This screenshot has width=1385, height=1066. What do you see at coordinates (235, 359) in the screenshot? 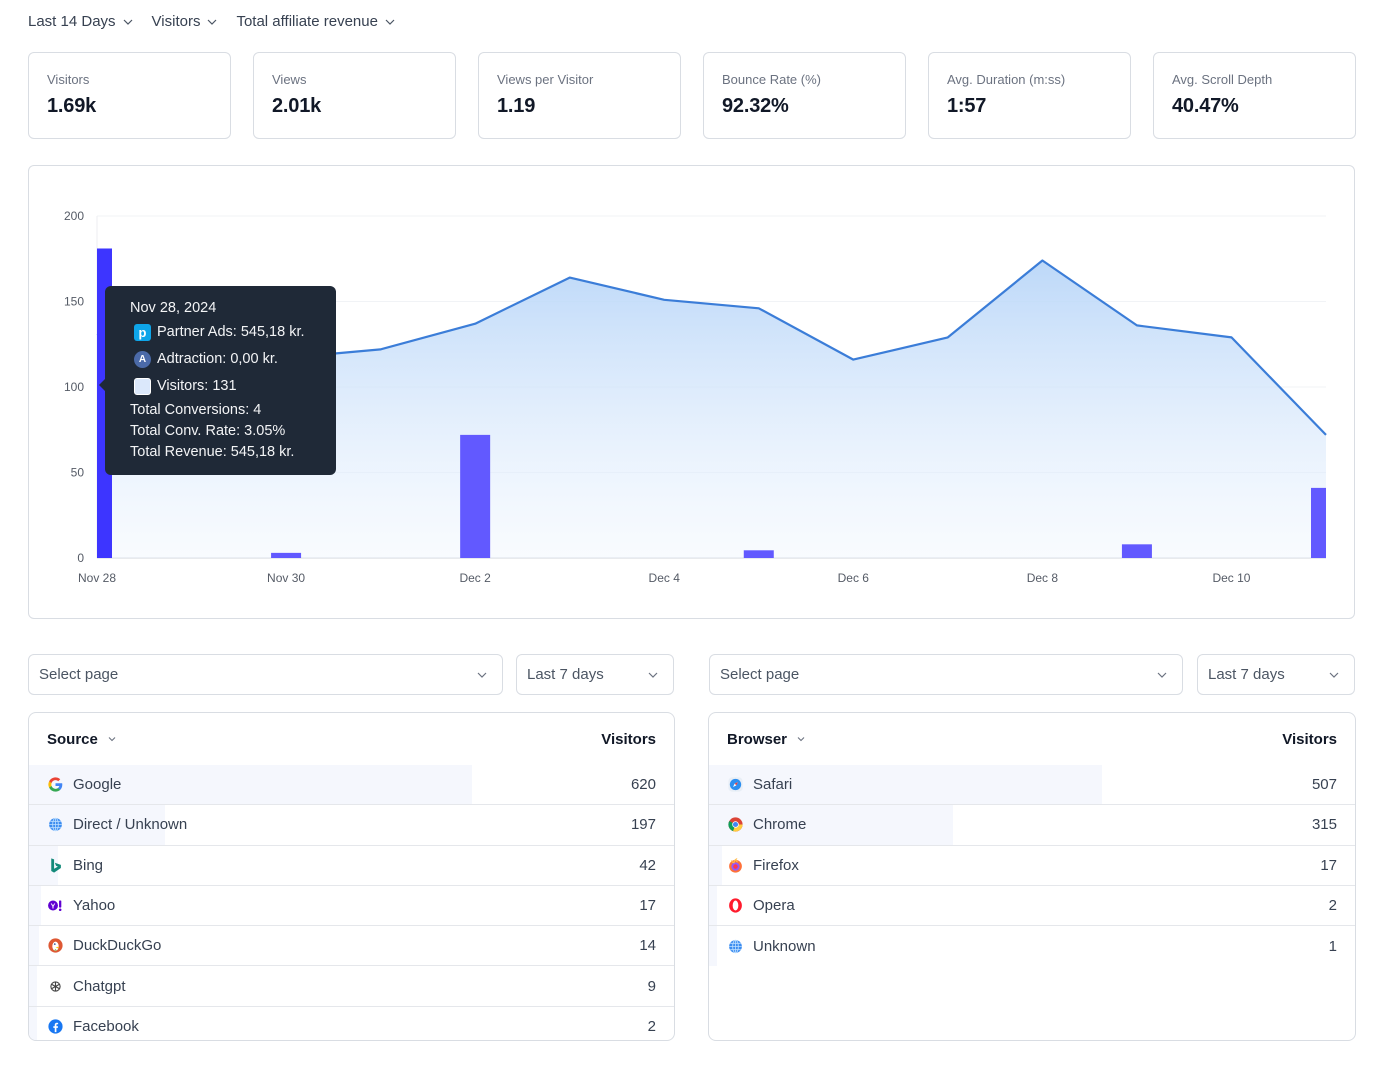
I see `tooltip-row-adtraction: A Adtraction: 0,00 kr.` at bounding box center [235, 359].